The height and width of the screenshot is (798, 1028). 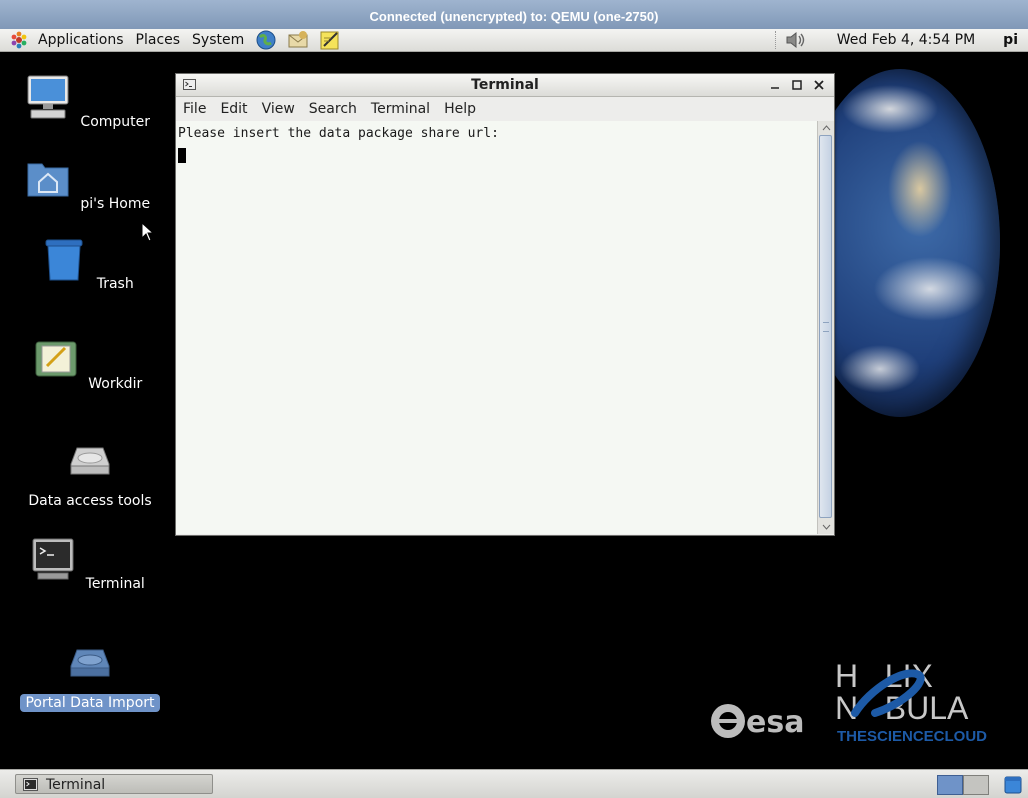 What do you see at coordinates (194, 109) in the screenshot?
I see `menu-file: File` at bounding box center [194, 109].